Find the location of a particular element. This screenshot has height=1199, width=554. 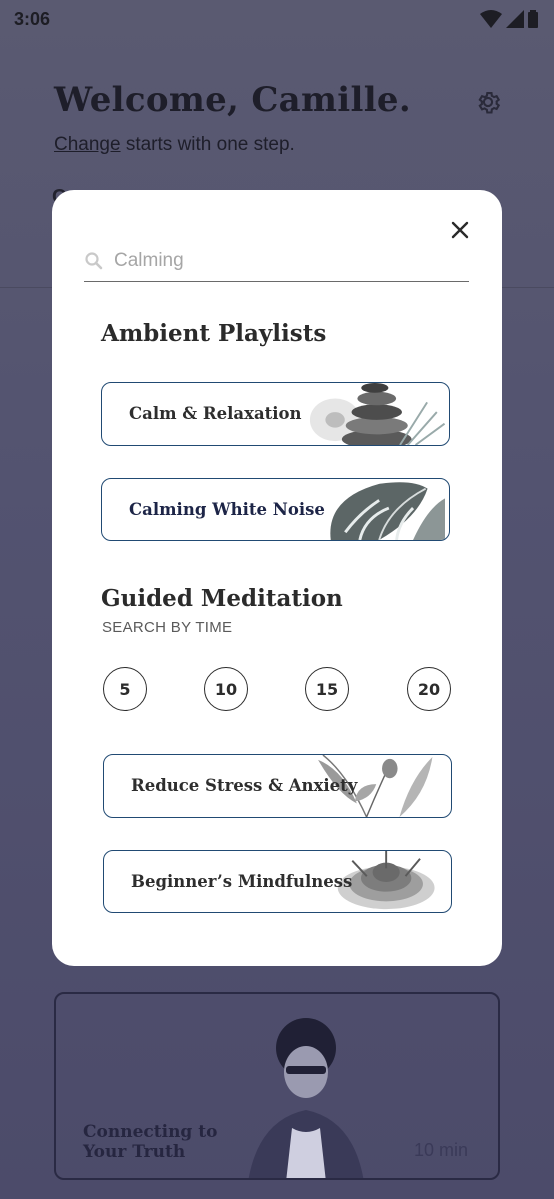

meditation-reduce-stress: Reduce Stress & Anxiety is located at coordinates (277, 786).